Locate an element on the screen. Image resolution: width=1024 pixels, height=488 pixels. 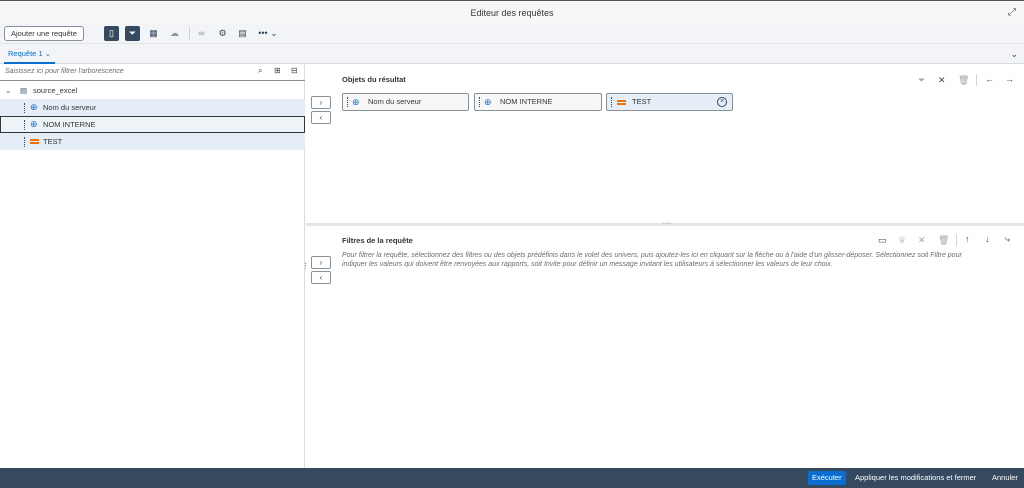
panel-toggle-icon: ▯ is located at coordinates (111, 33).